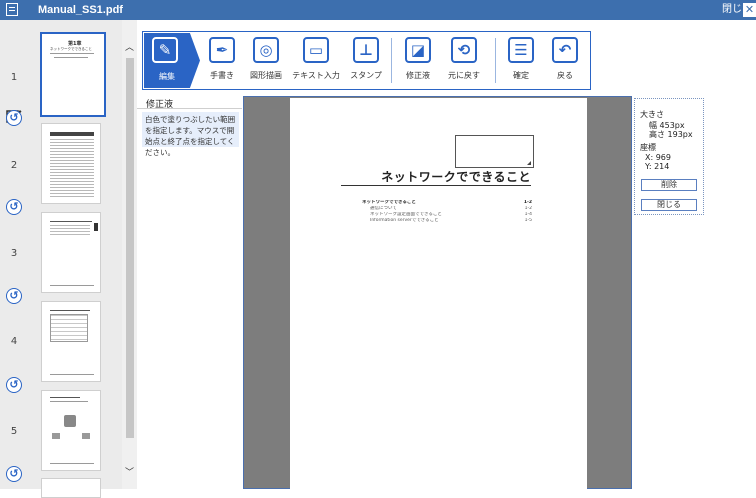 The image size is (756, 498). Describe the element at coordinates (418, 75) in the screenshot. I see `correction-fluid-button-label: 修正液` at that location.